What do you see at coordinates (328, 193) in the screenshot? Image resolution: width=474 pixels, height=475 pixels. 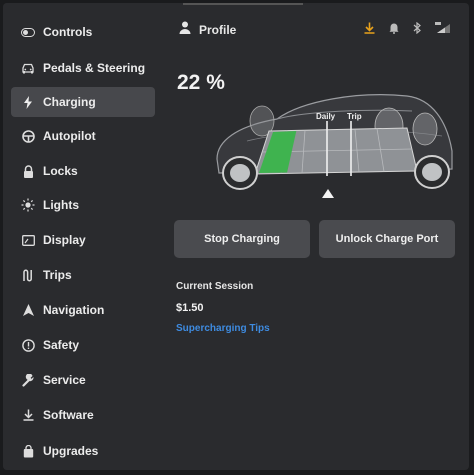 I see `charge-port-marker` at bounding box center [328, 193].